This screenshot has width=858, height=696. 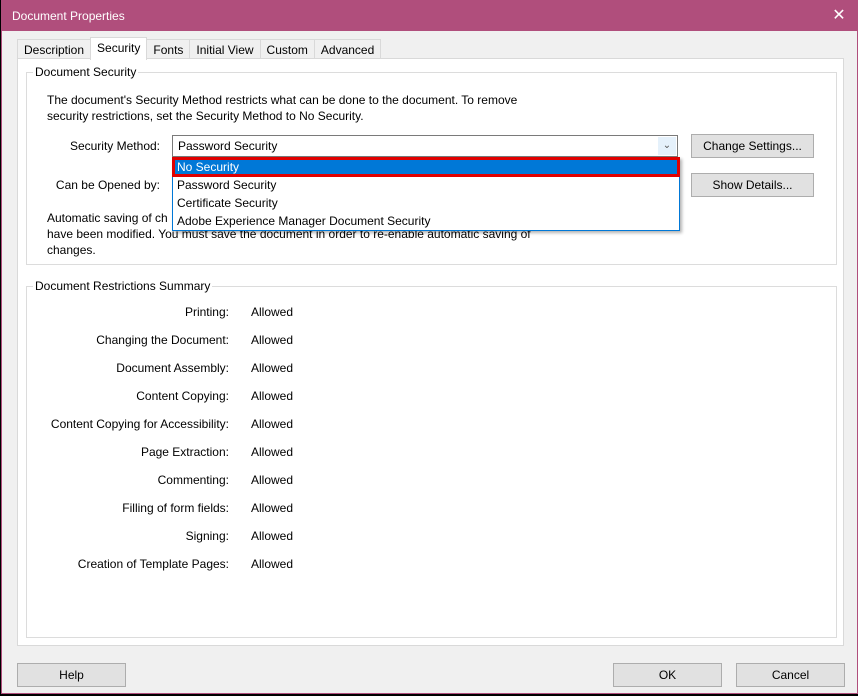 What do you see at coordinates (167, 537) in the screenshot?
I see `restriction-row: Signing: Allowed` at bounding box center [167, 537].